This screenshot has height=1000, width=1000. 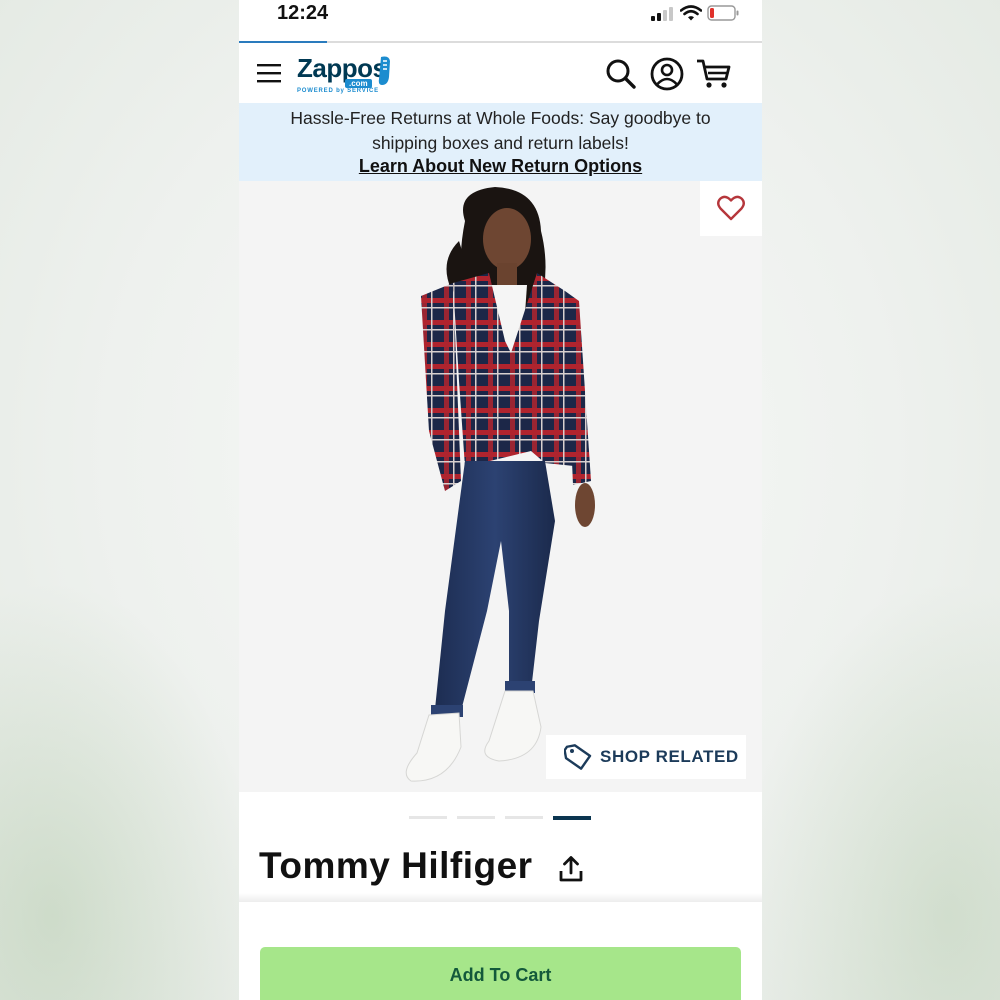 I want to click on add-to-cart-button: Add To Cart, so click(x=500, y=973).